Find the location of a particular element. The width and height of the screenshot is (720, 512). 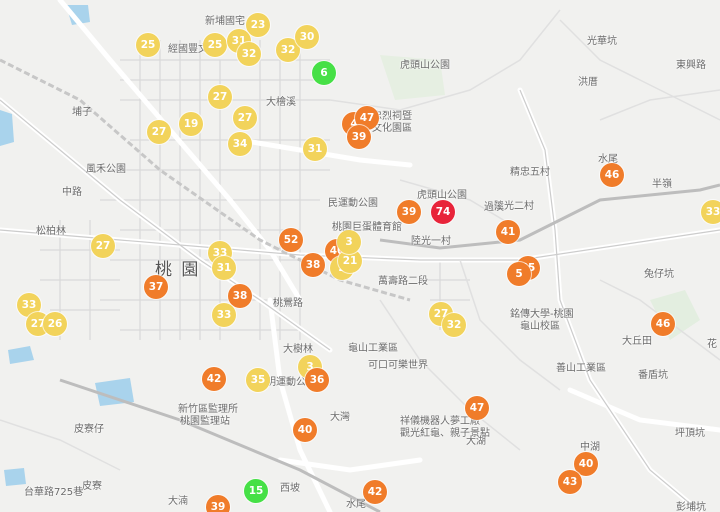

place-label: 兔仔坑 is located at coordinates (659, 274).